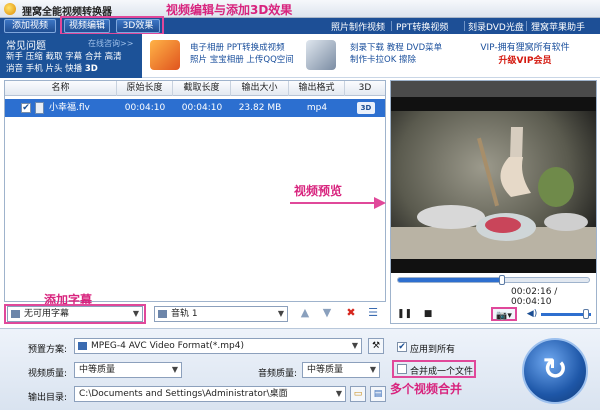 The width and height of the screenshot is (600, 410). What do you see at coordinates (366, 108) in the screenshot?
I see `cell-3d-mode: 3D` at bounding box center [366, 108].